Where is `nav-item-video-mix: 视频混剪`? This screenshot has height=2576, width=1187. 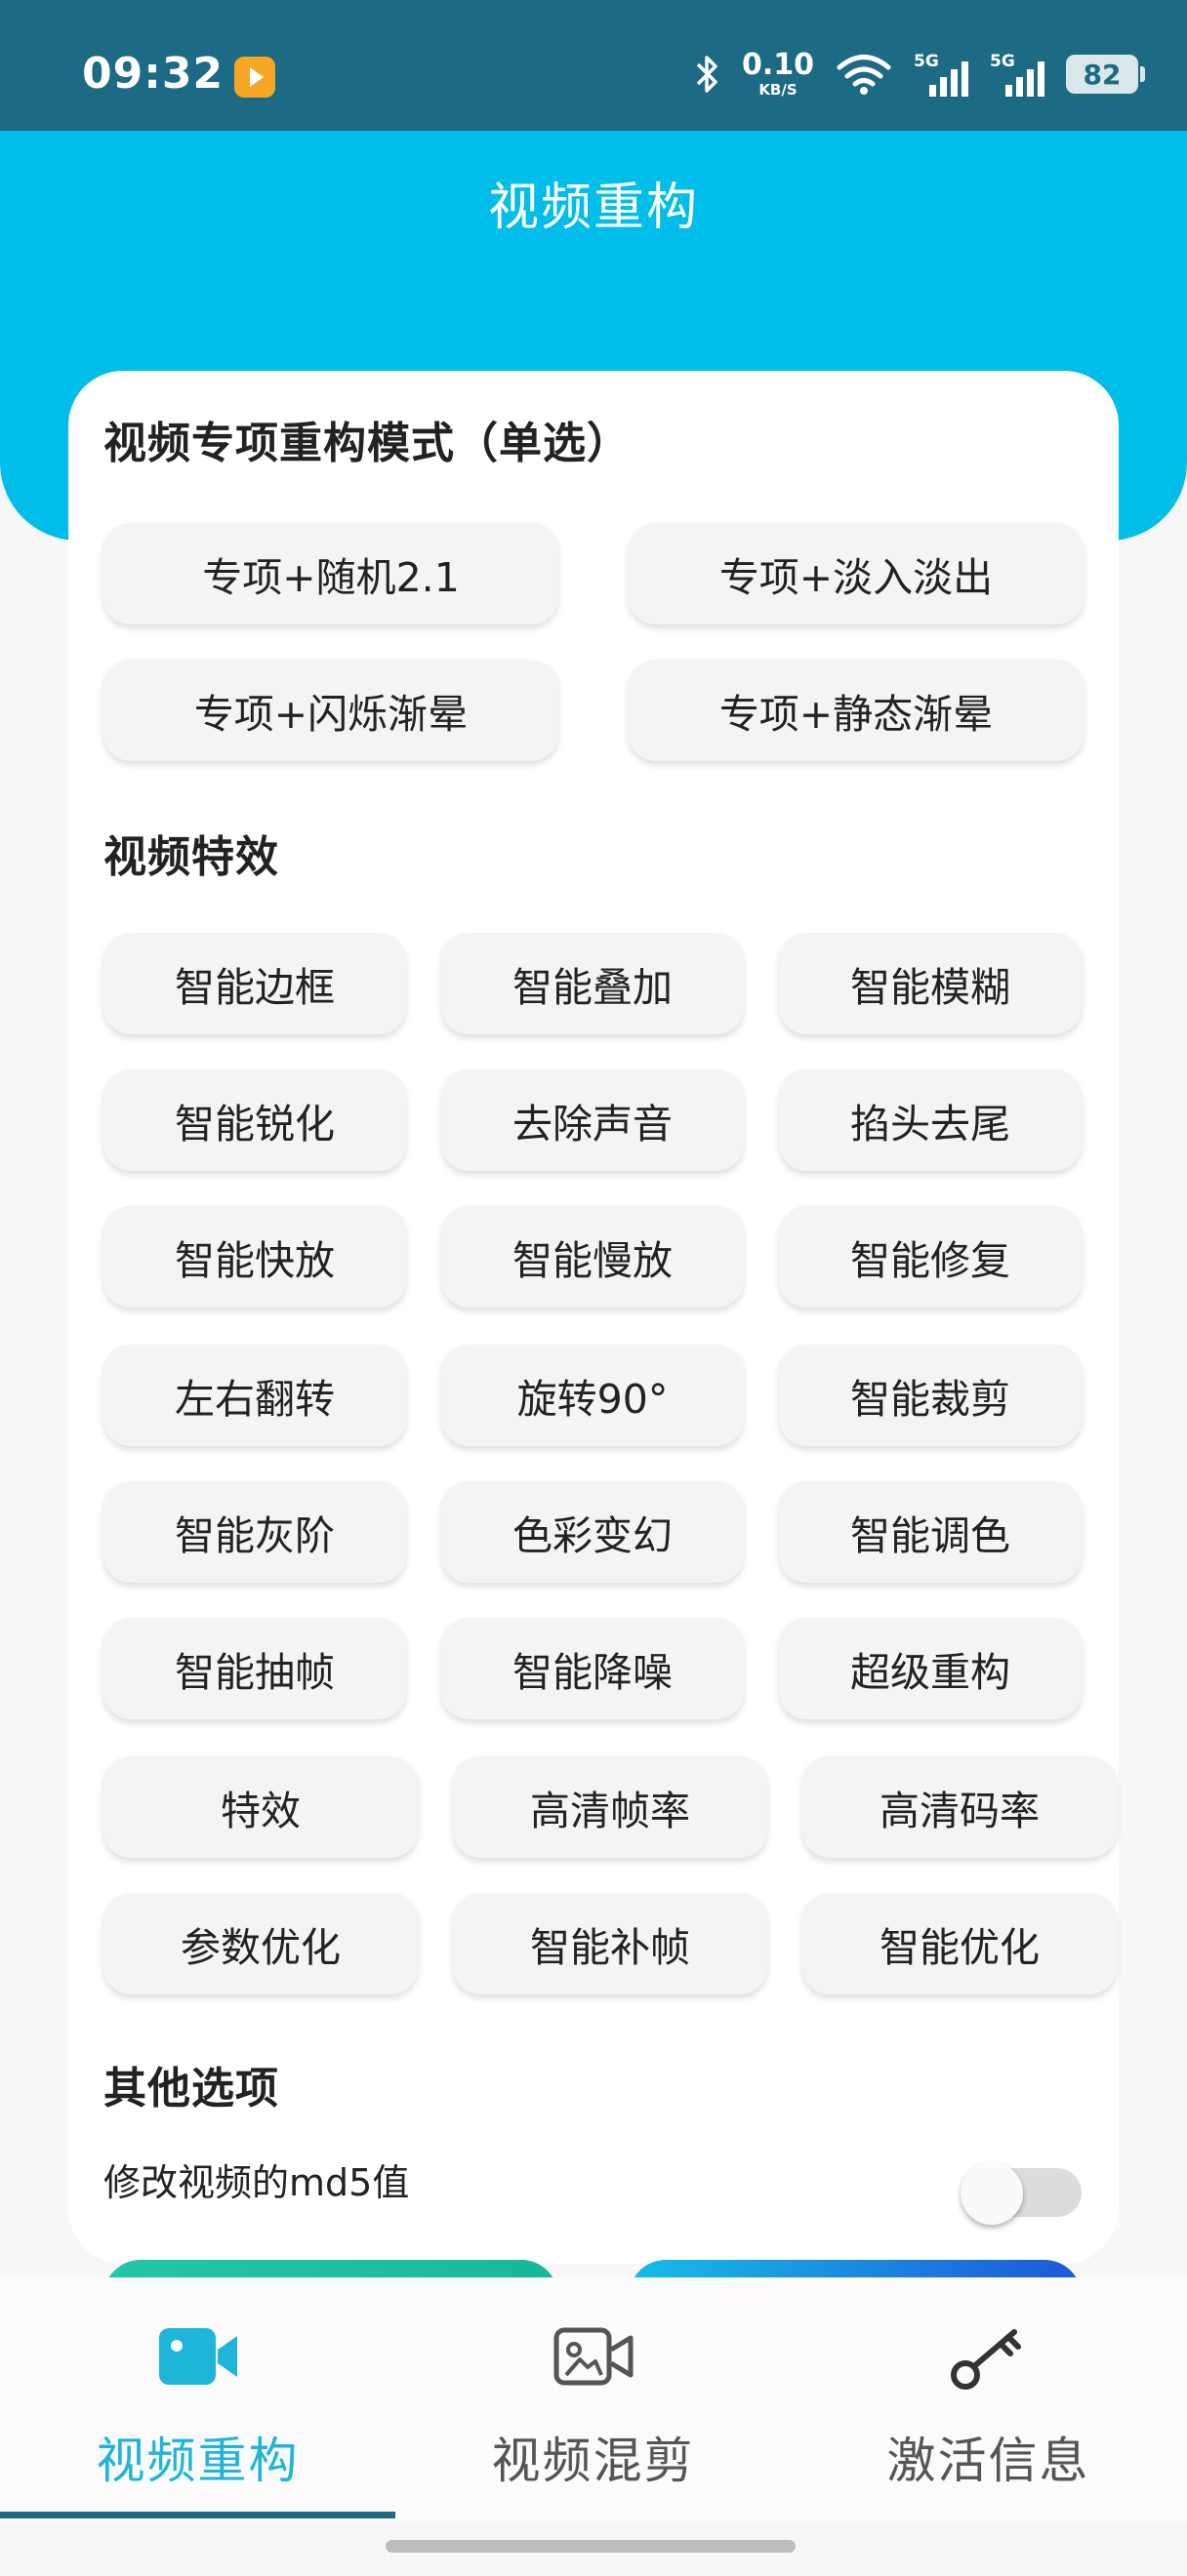
nav-item-video-mix: 视频混剪 is located at coordinates (593, 2399).